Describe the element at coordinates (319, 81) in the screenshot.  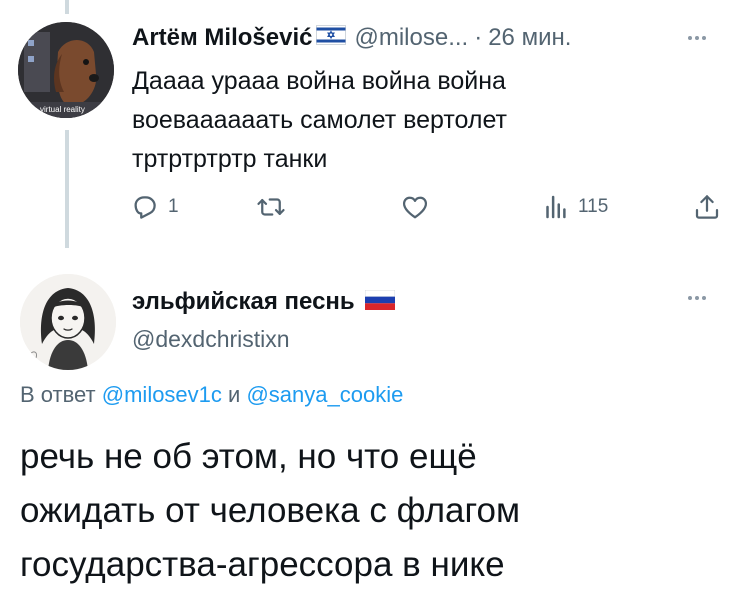
I see `tweet-text-line: Дaaaa урааа война война война` at that location.